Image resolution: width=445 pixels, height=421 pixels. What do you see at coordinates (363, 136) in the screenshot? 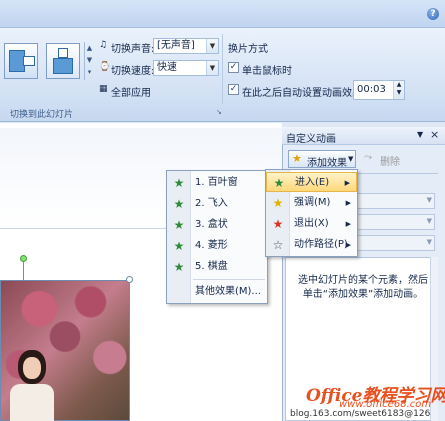
I see `pane-header: 自定义动画 ▼ ×` at bounding box center [363, 136].